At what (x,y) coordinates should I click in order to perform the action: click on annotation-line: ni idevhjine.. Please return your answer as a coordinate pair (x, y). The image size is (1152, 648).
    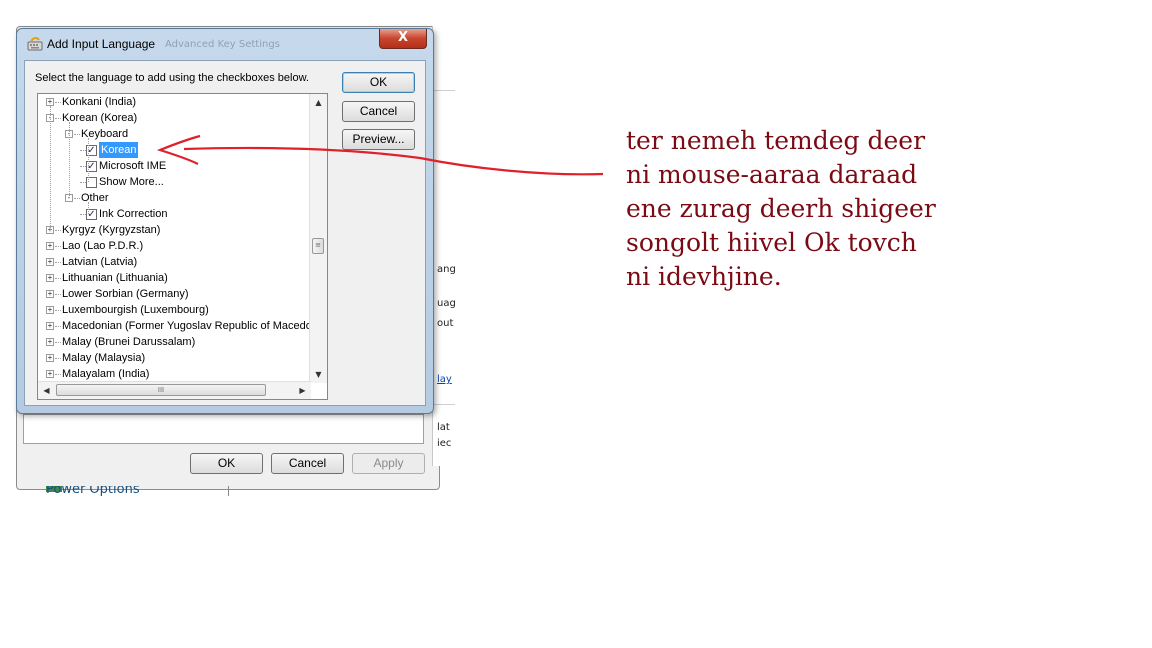
    Looking at the image, I should click on (704, 276).